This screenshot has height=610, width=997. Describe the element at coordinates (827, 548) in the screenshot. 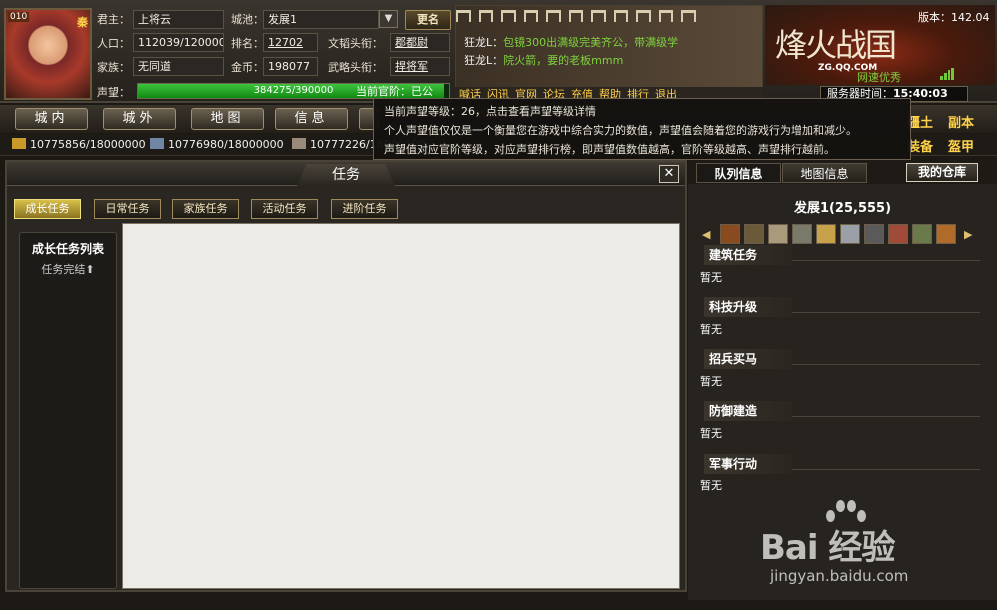

I see `watermark-text: Bai 经验` at that location.